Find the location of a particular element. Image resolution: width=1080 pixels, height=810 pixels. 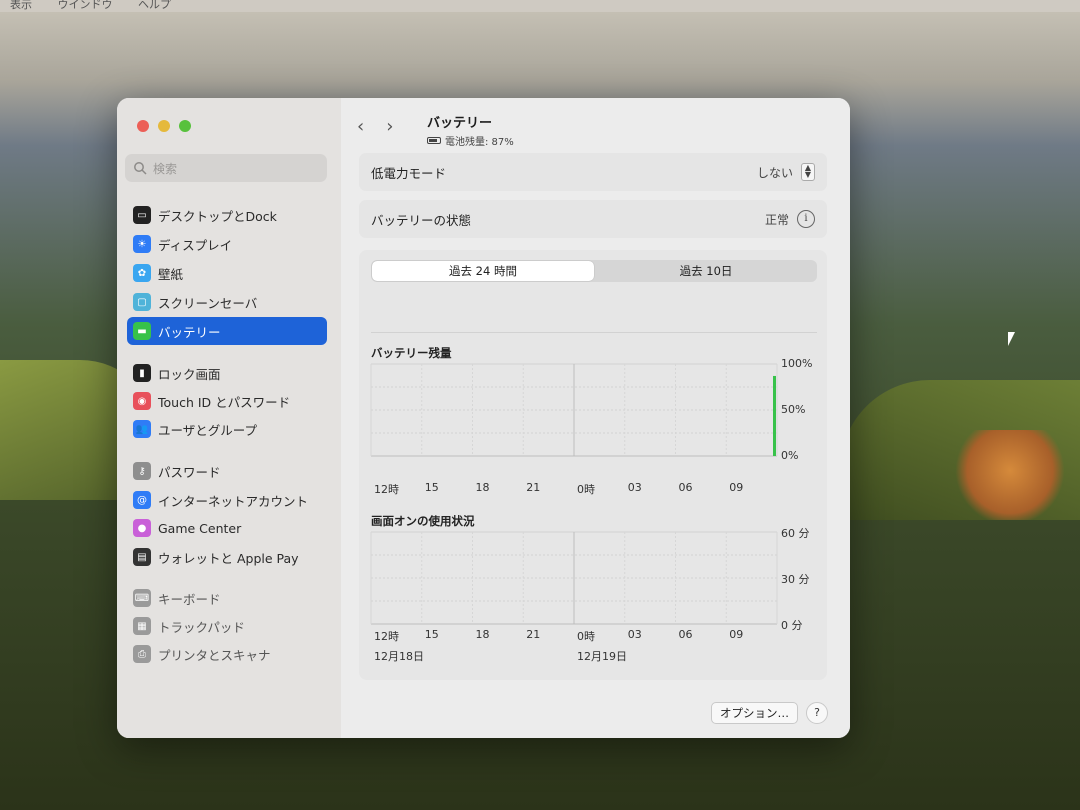

minimize-button is located at coordinates (164, 126).